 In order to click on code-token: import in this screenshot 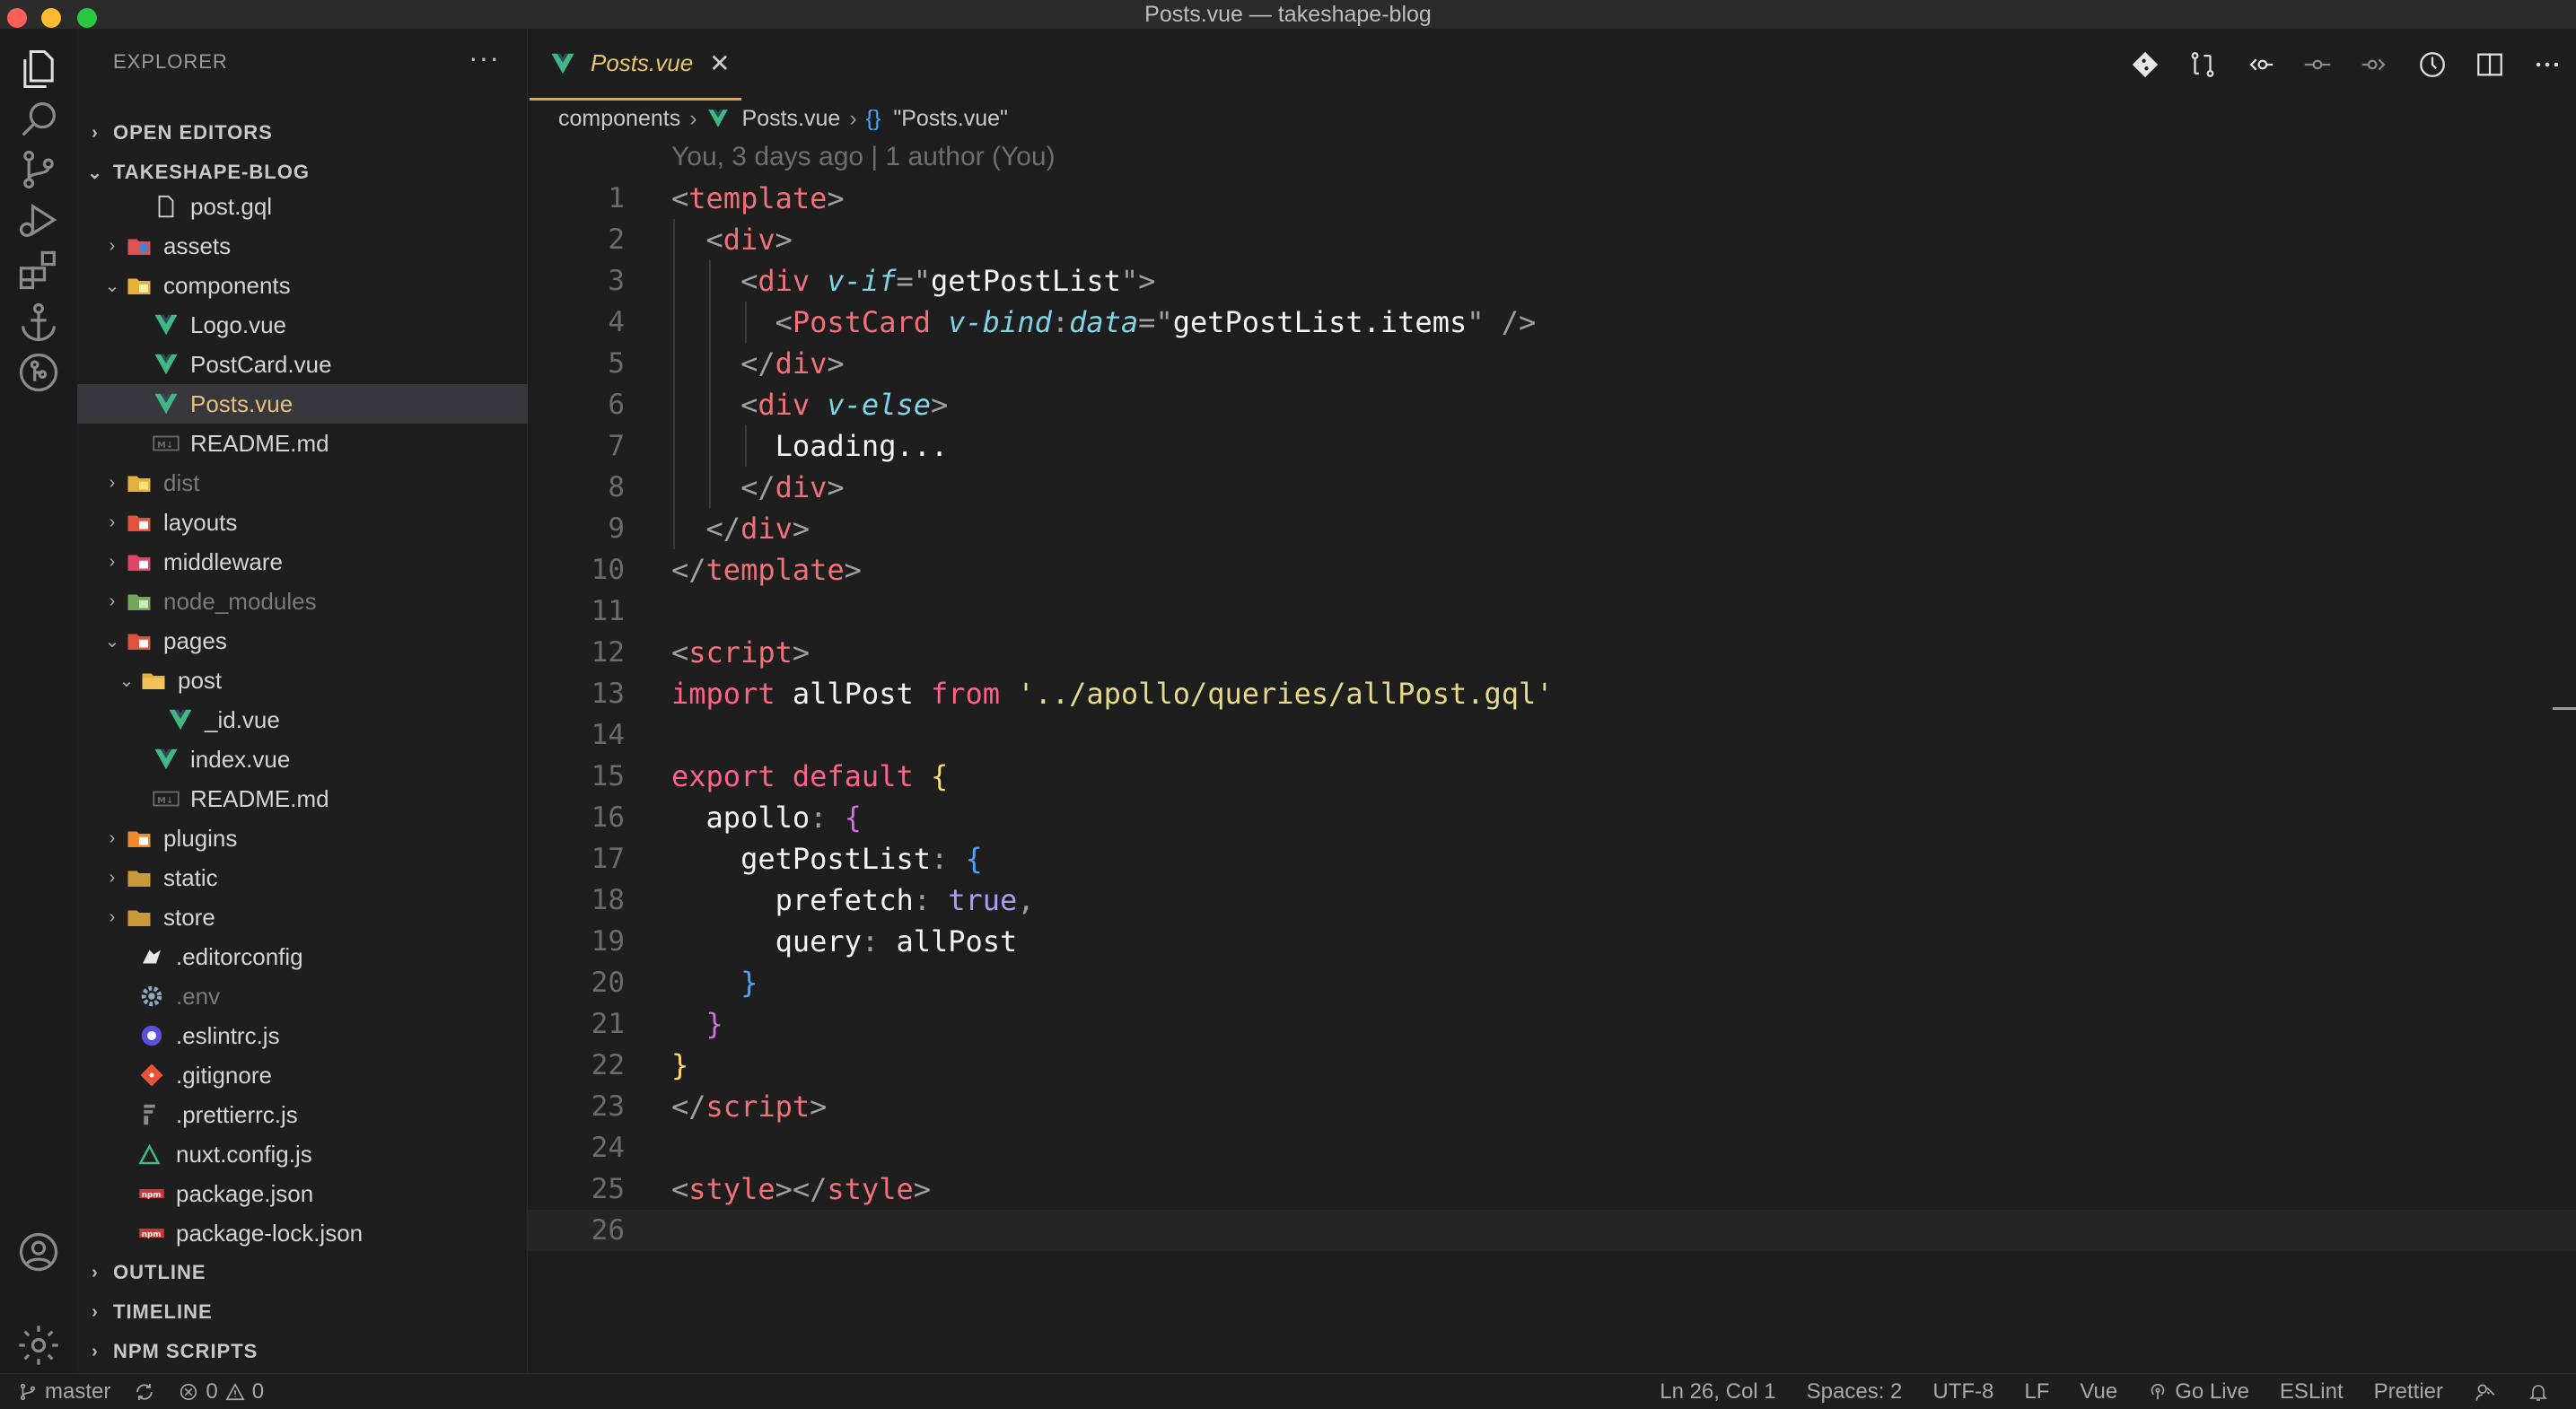, I will do `click(723, 694)`.